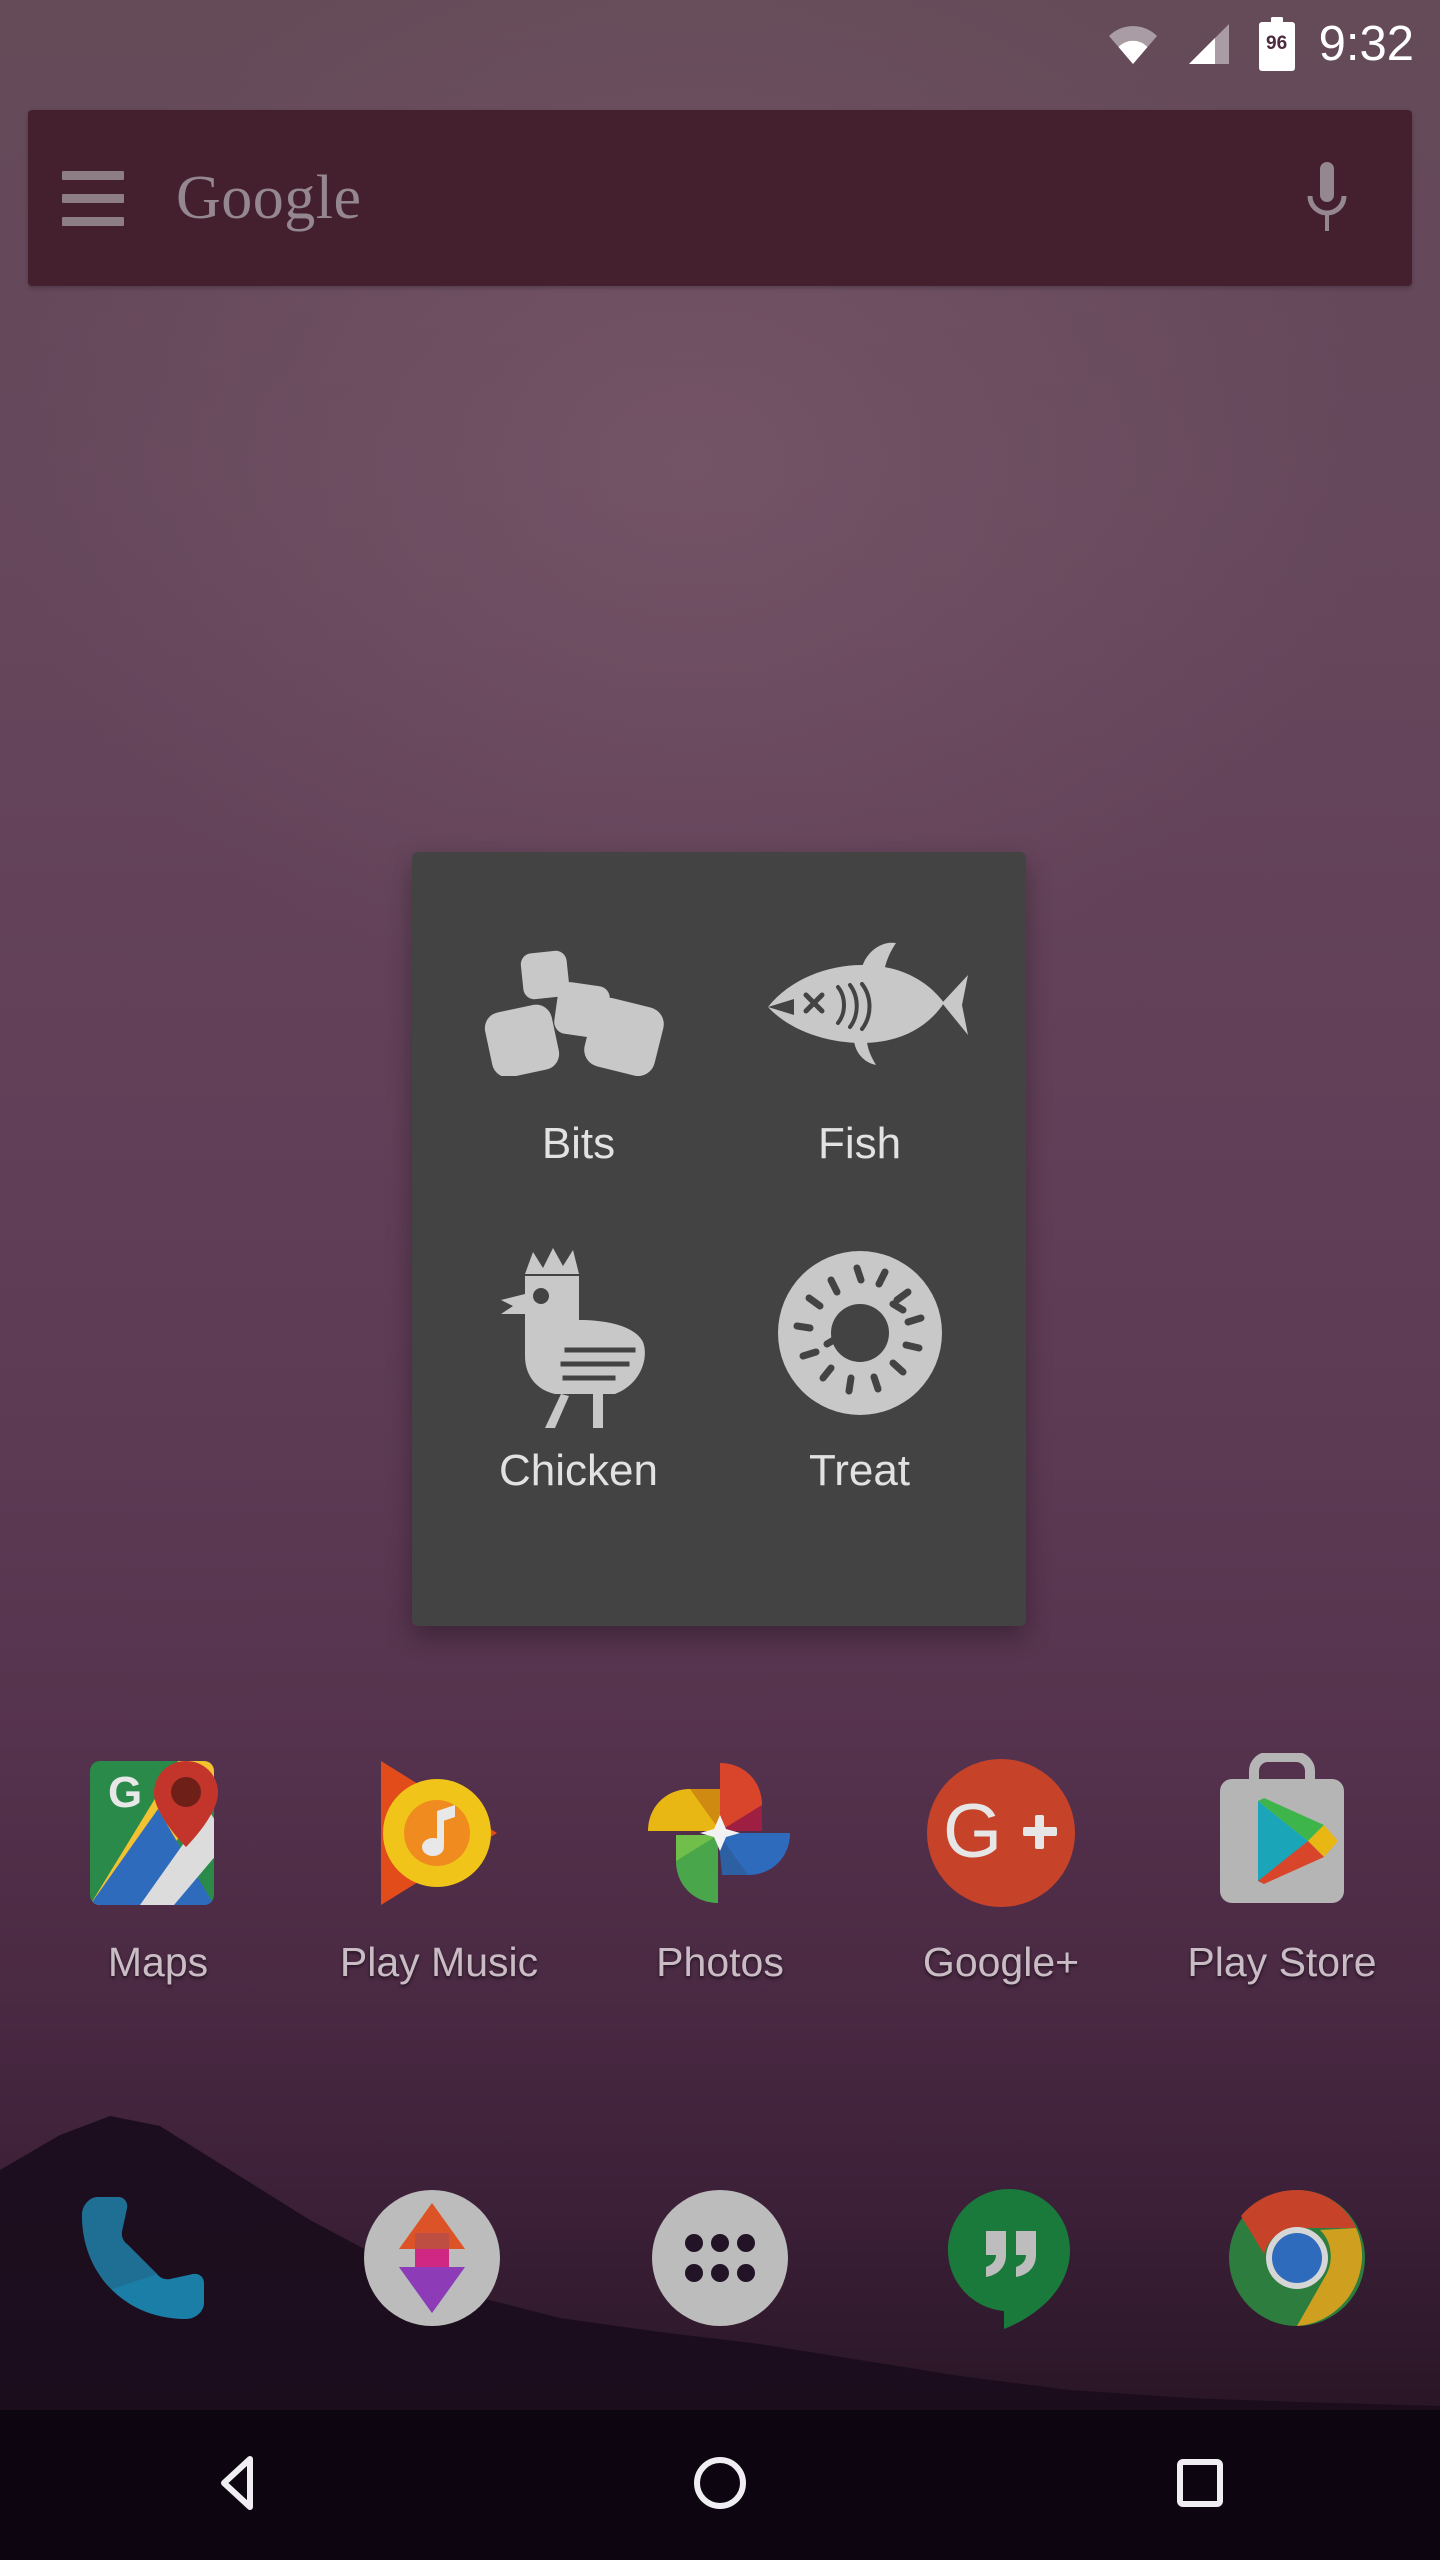  What do you see at coordinates (1207, 44) in the screenshot?
I see `cell-signal-icon` at bounding box center [1207, 44].